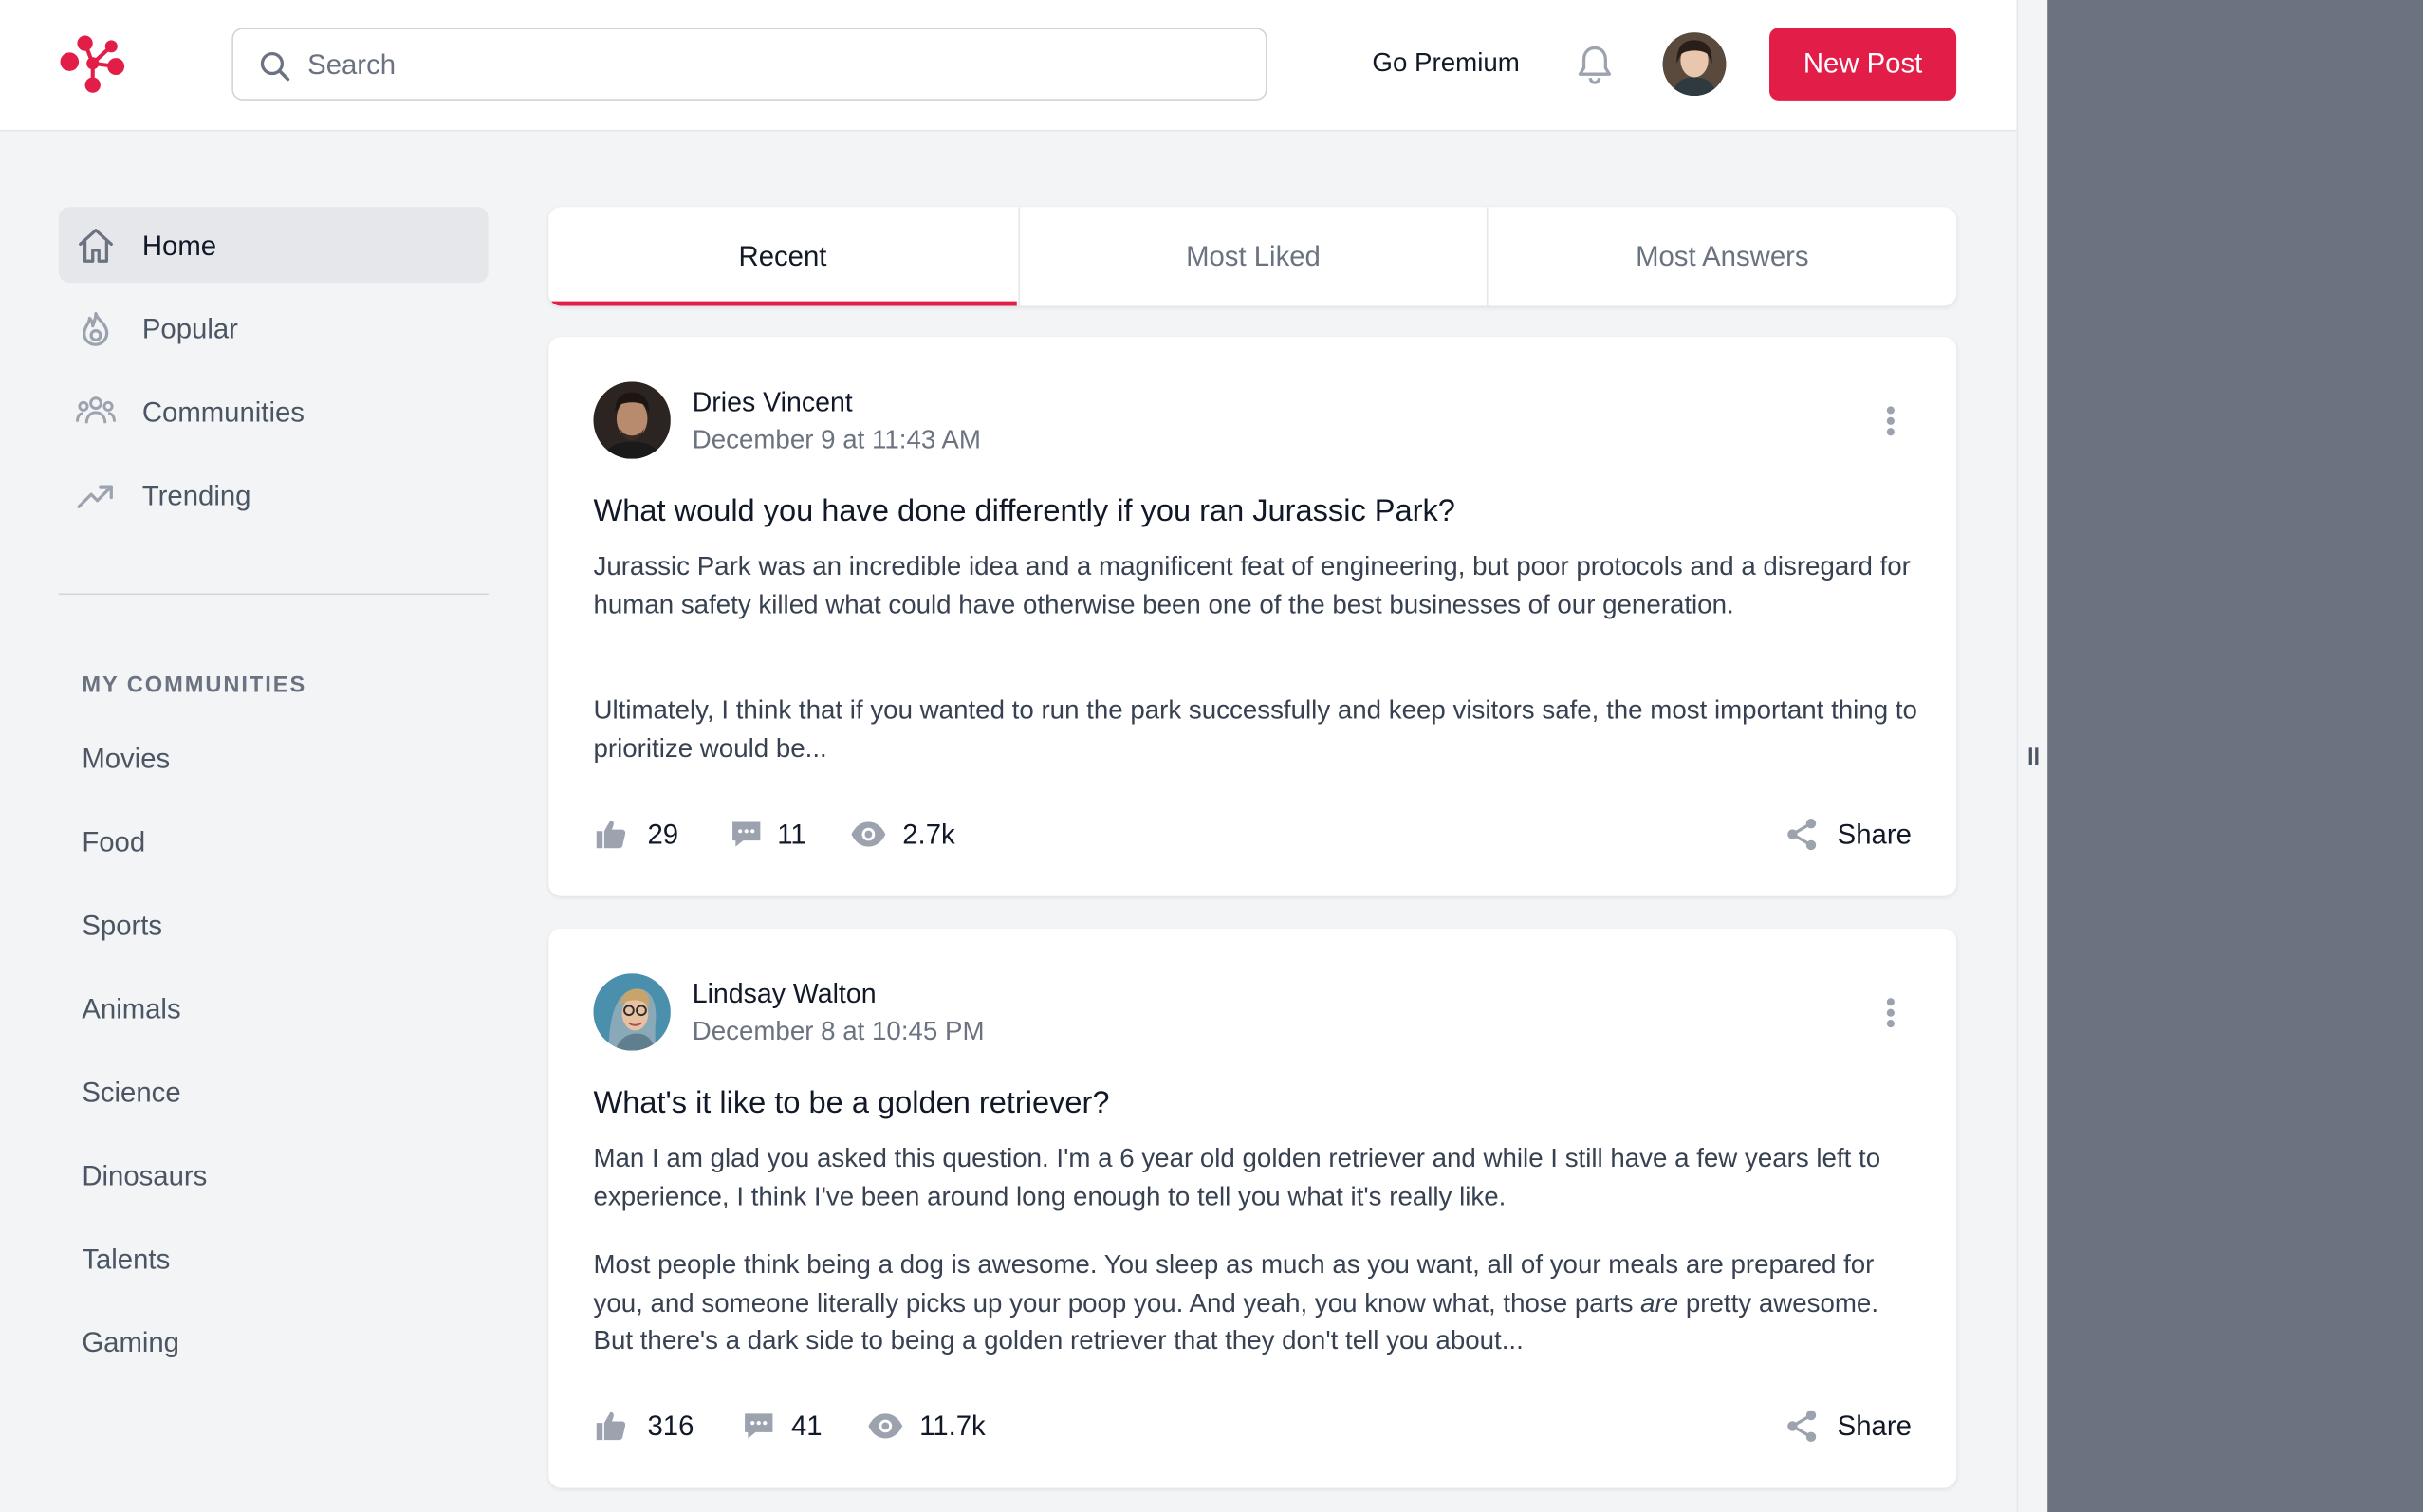 Image resolution: width=2423 pixels, height=1512 pixels. Describe the element at coordinates (670, 1426) in the screenshot. I see `like-count: 316` at that location.